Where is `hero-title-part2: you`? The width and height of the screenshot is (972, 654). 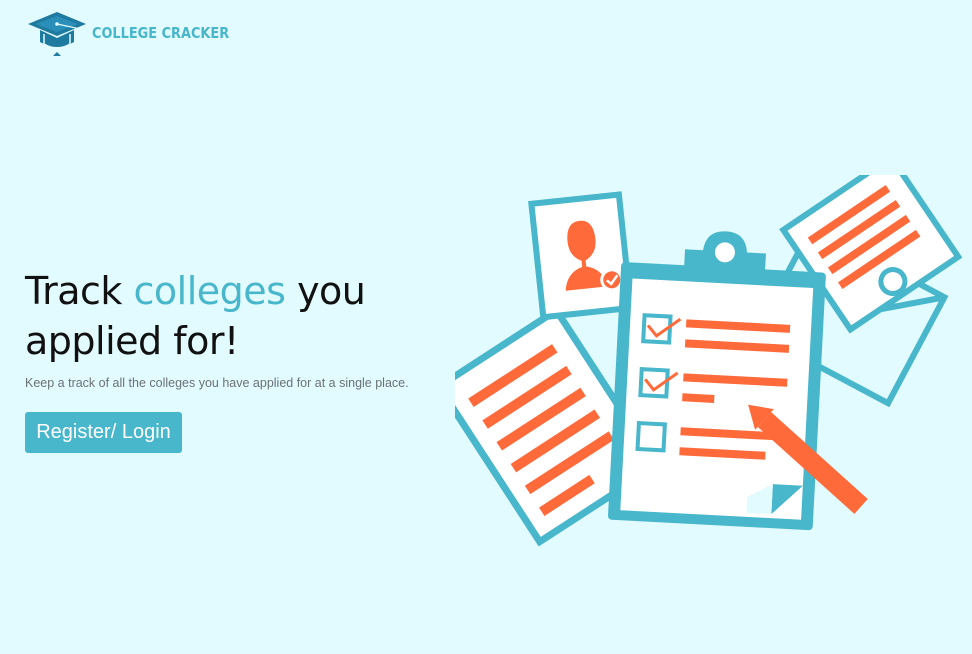 hero-title-part2: you is located at coordinates (331, 291).